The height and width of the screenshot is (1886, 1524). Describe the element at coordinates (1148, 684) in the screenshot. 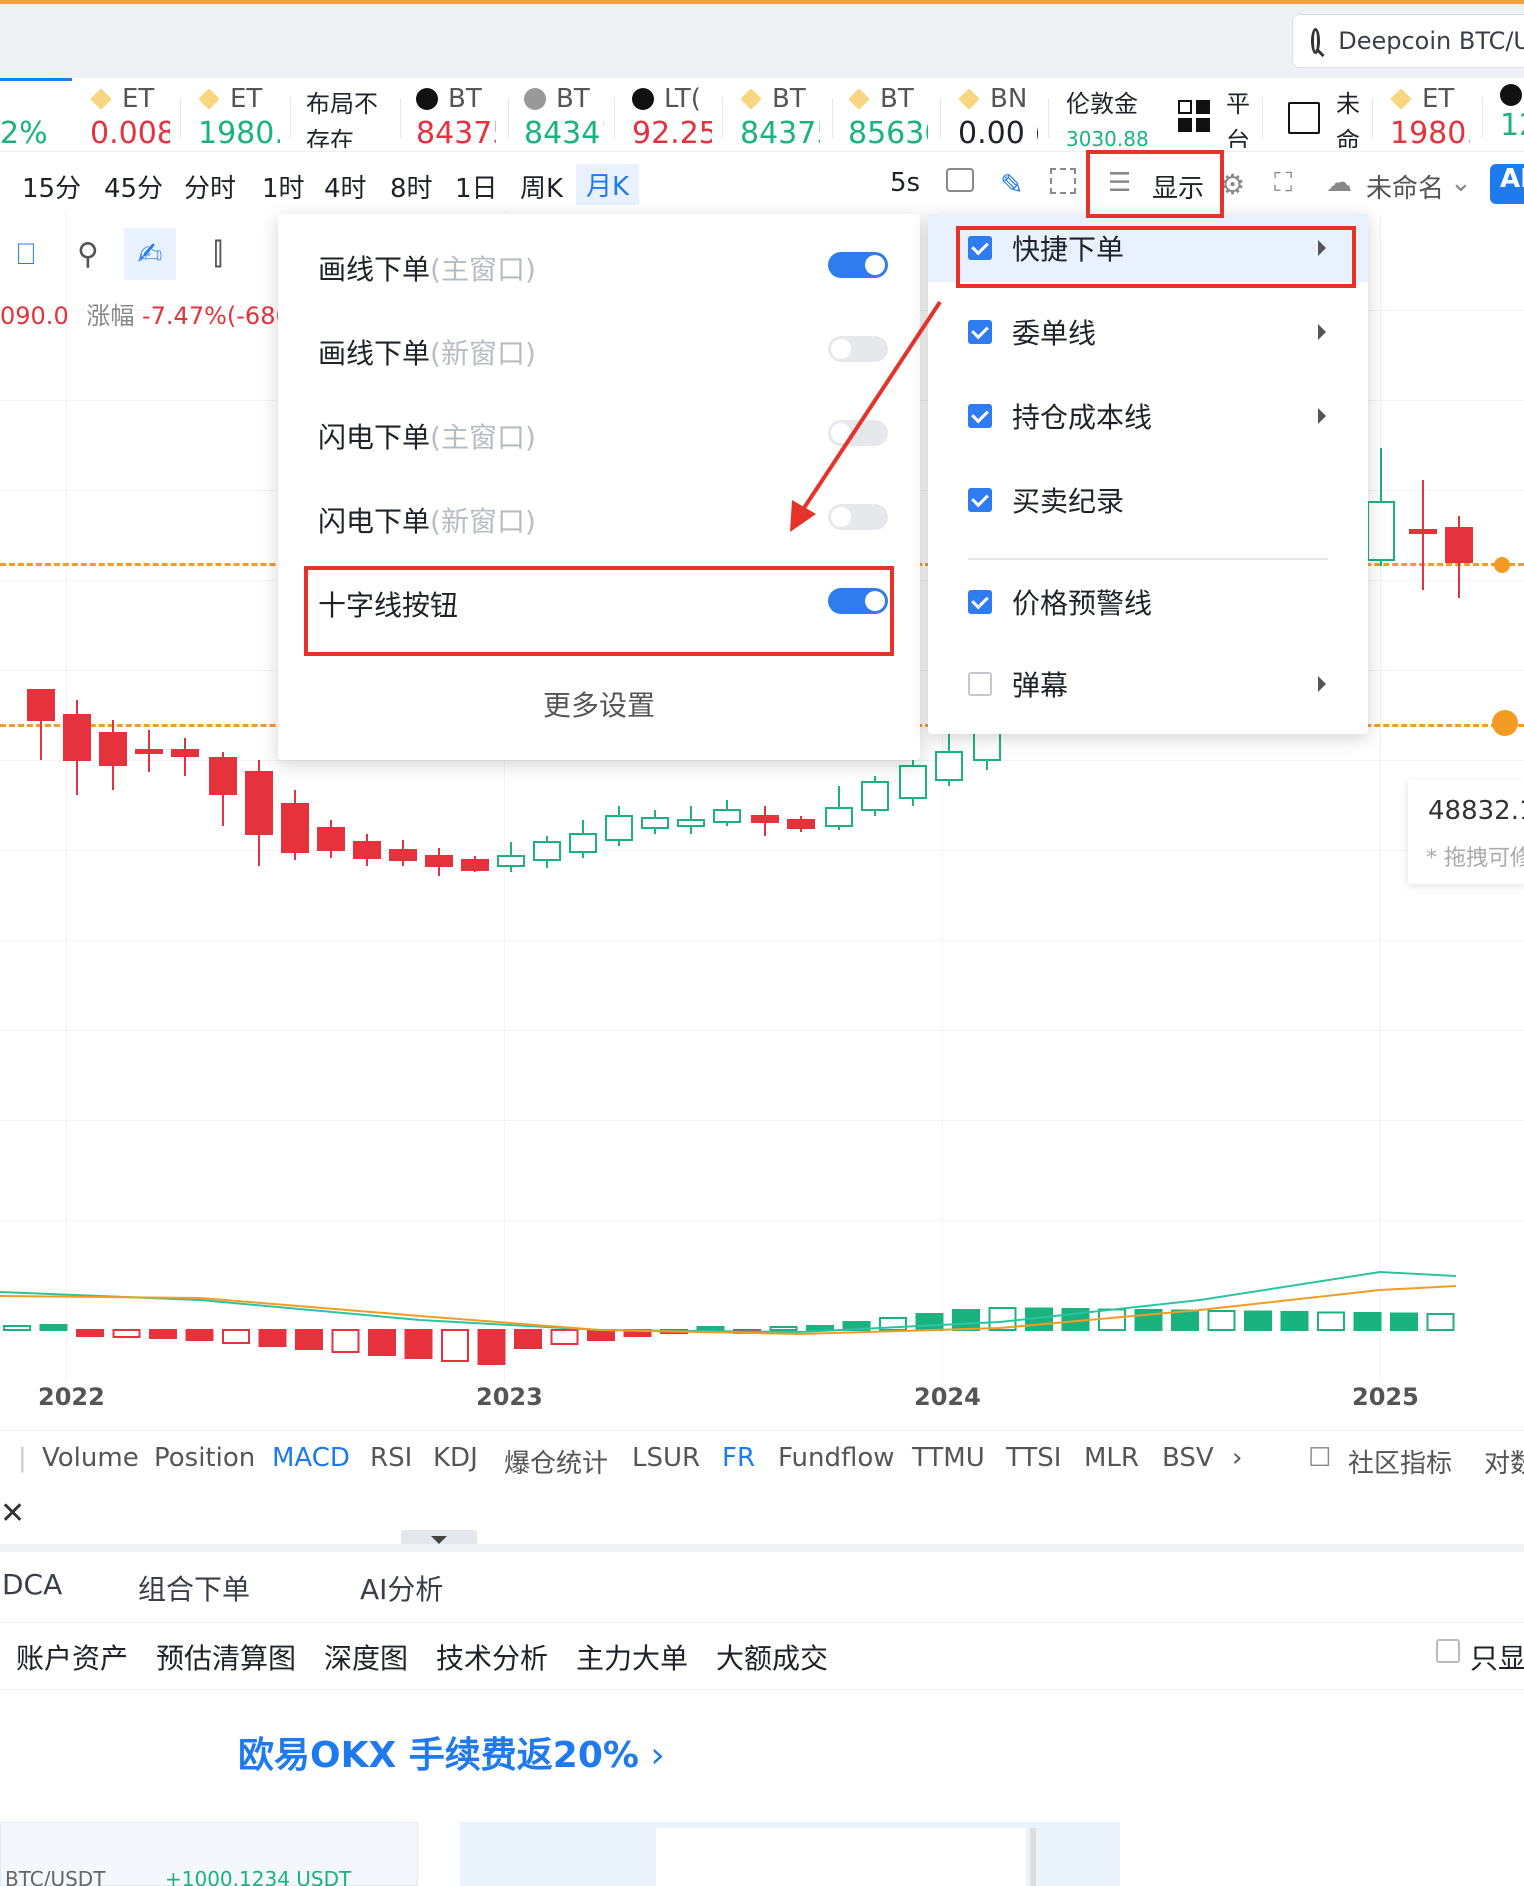

I see `display-item-danmaku: 弹幕` at that location.